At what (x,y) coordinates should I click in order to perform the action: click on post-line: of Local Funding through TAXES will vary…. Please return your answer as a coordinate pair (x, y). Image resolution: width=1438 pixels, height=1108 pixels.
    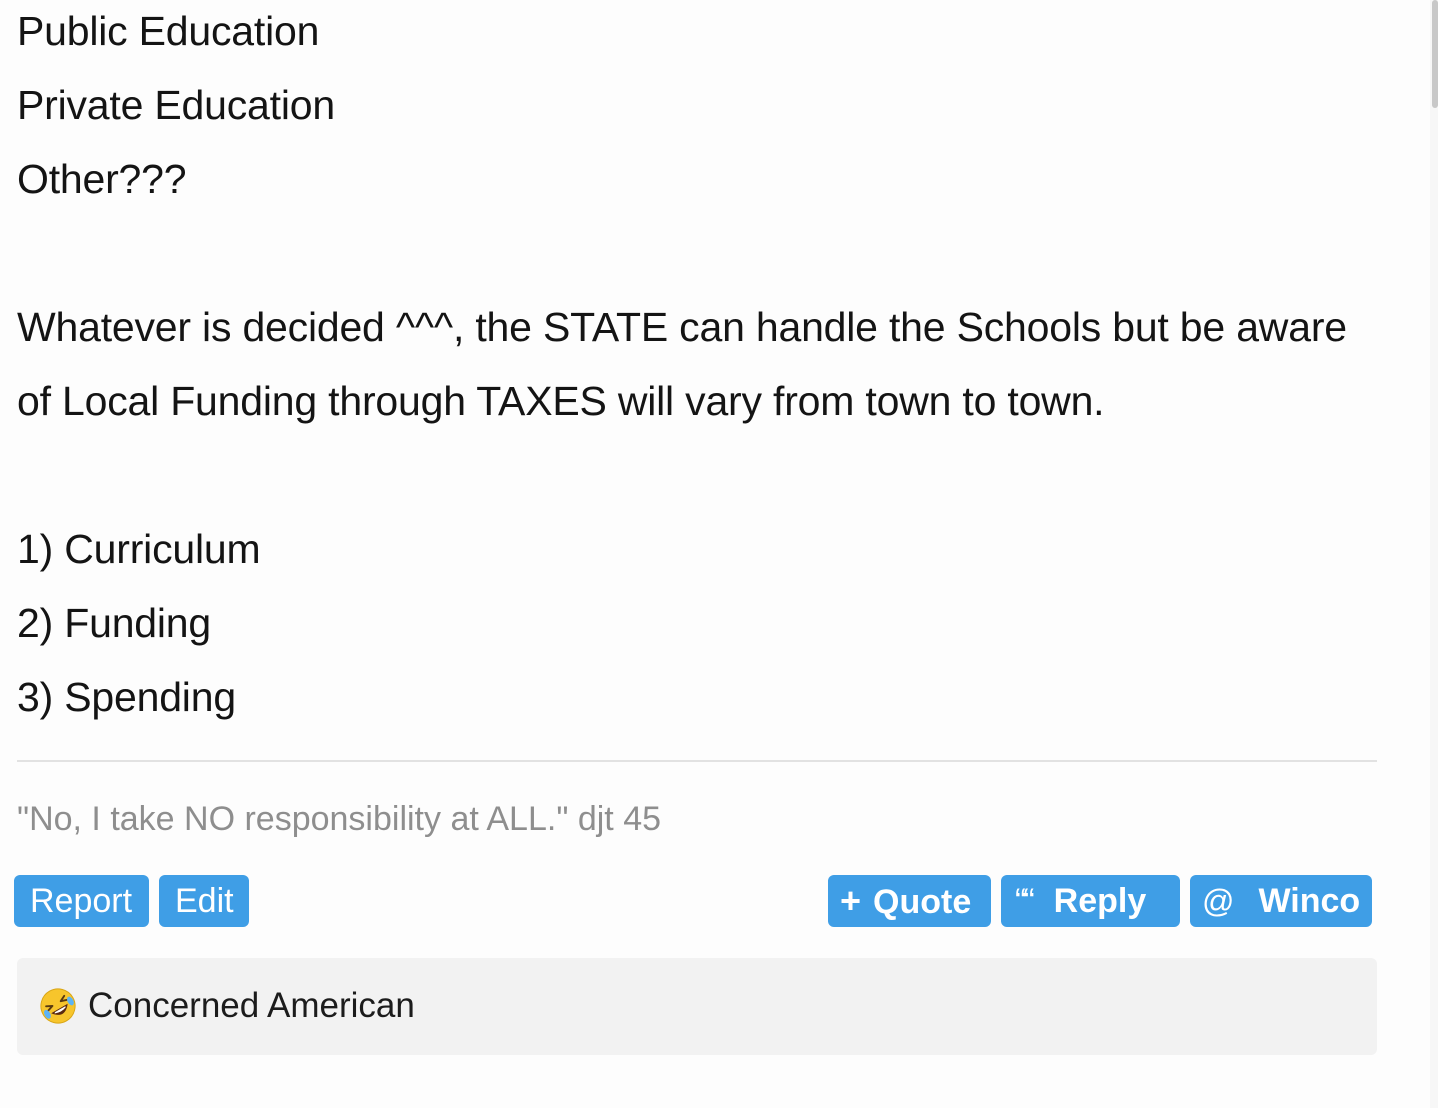
    Looking at the image, I should click on (561, 401).